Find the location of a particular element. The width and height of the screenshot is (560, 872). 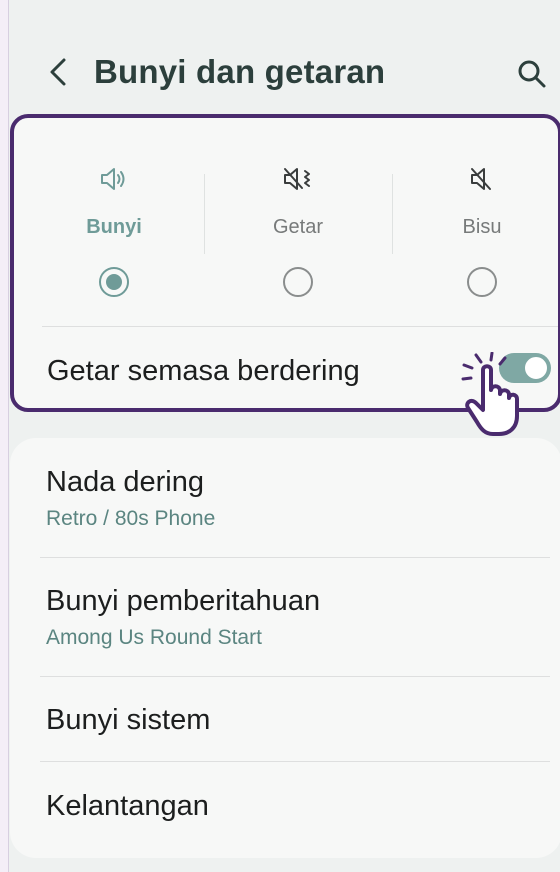

mode-option-getar: Getar is located at coordinates (298, 221).